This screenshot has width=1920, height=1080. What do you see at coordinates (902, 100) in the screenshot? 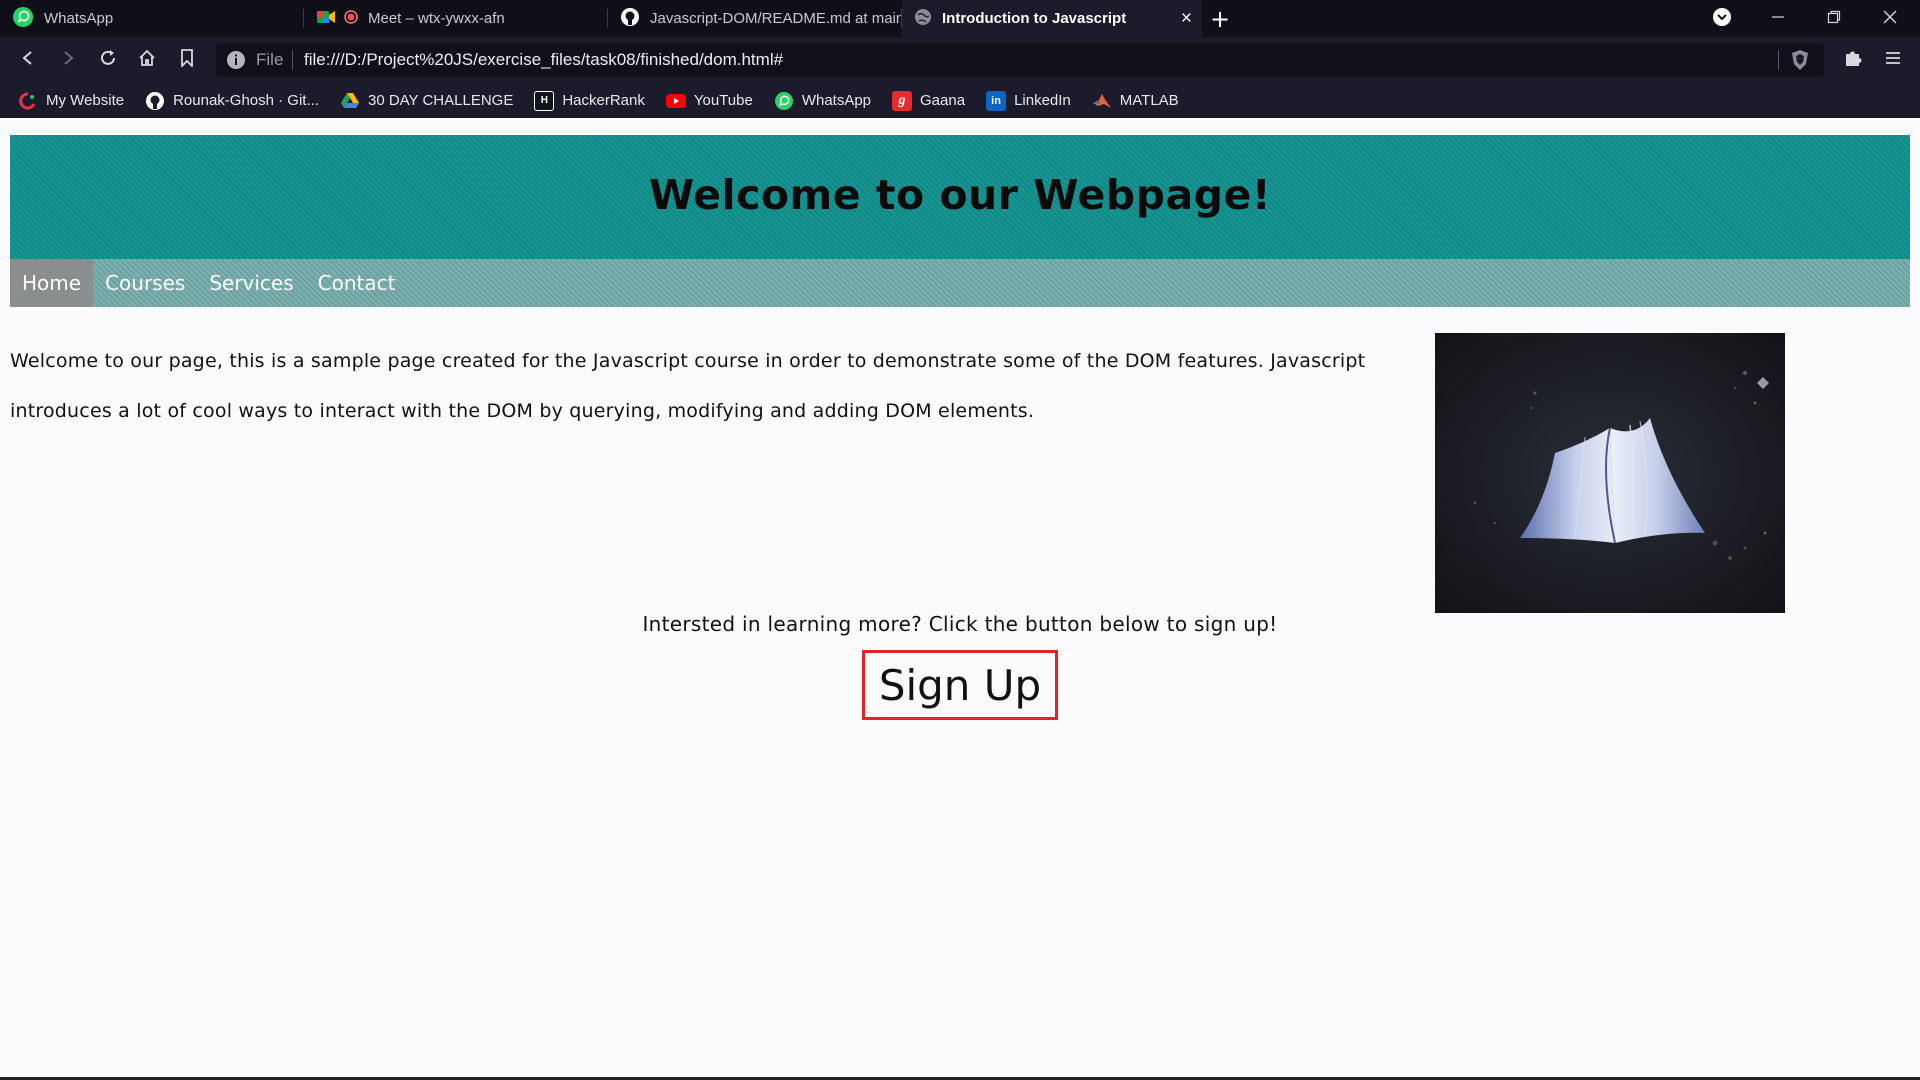
I see `gaana-icon: g` at bounding box center [902, 100].